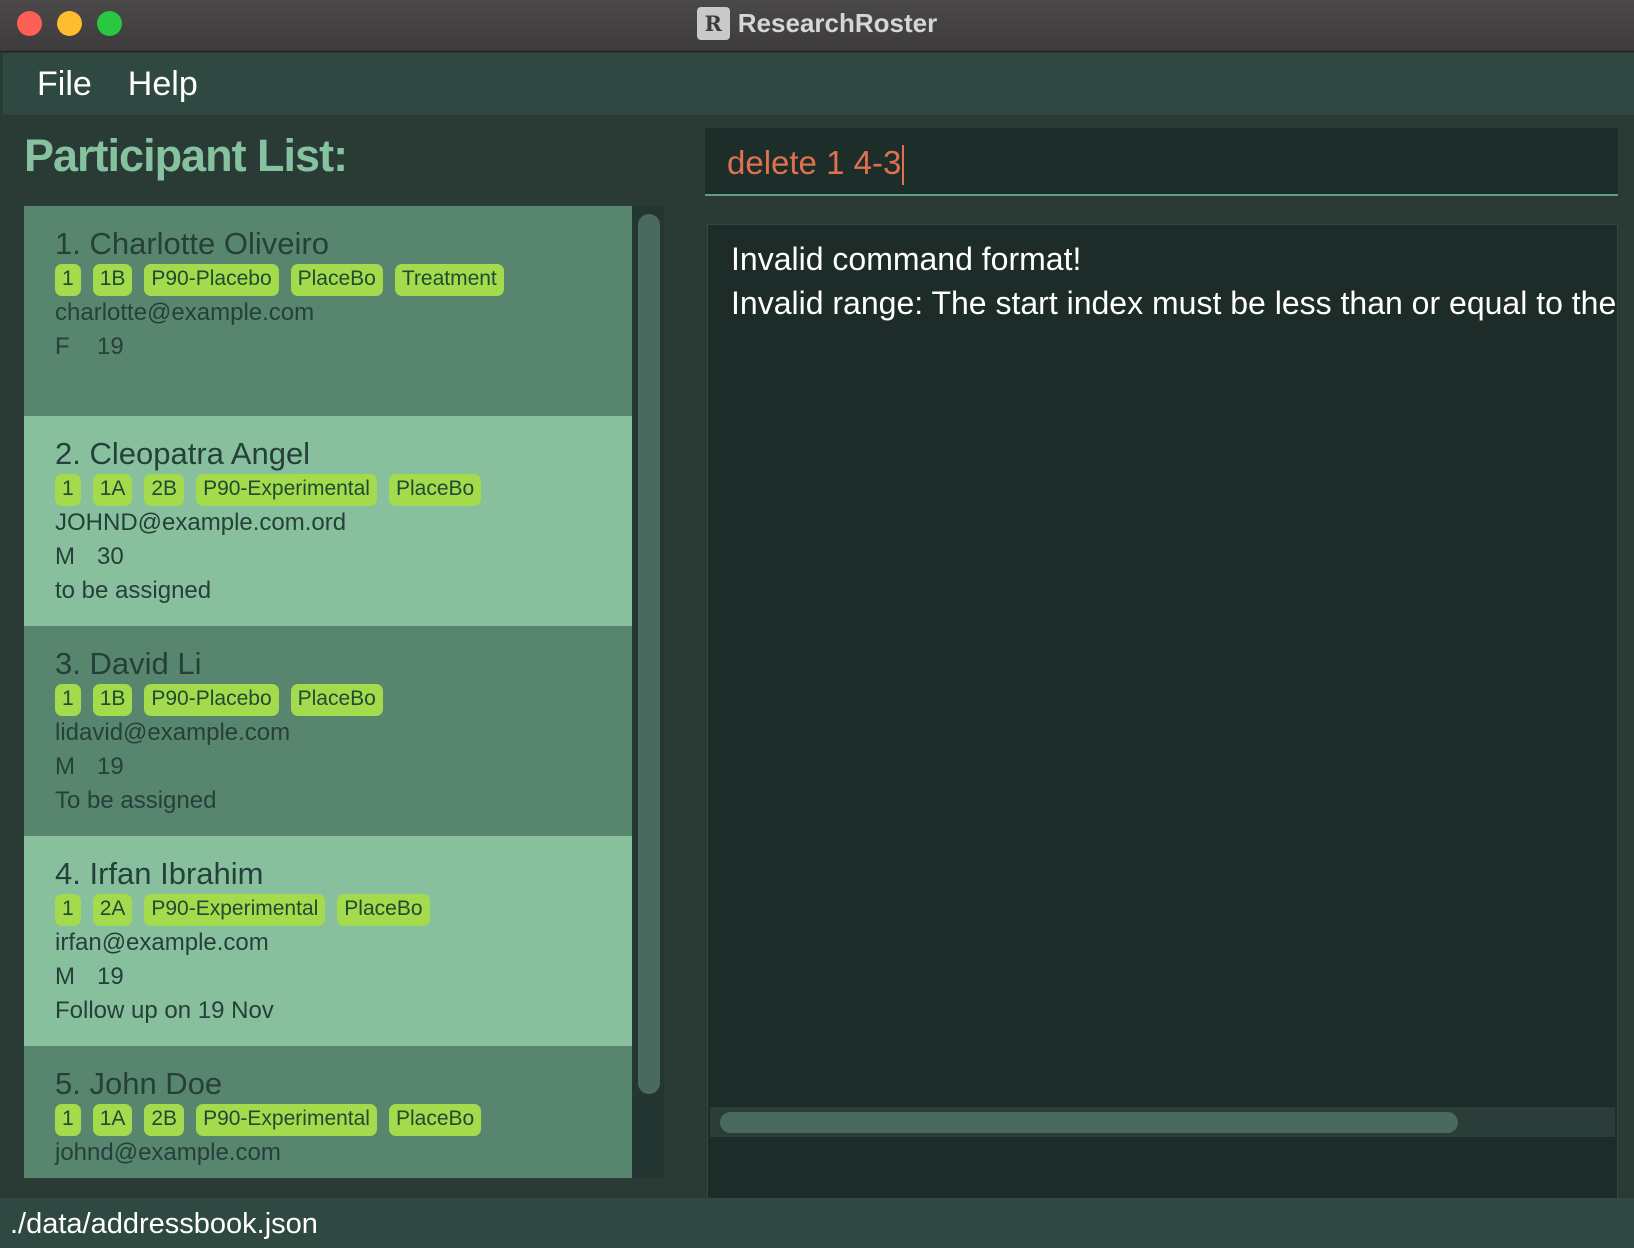 The width and height of the screenshot is (1634, 1248). What do you see at coordinates (837, 22) in the screenshot?
I see `window-title: ResearchRoster` at bounding box center [837, 22].